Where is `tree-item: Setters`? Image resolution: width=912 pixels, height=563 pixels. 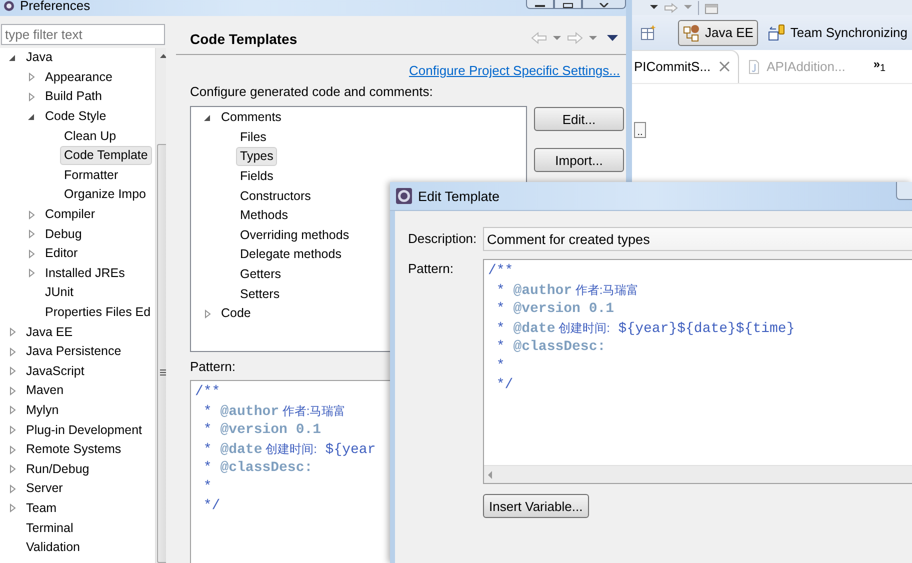 tree-item: Setters is located at coordinates (260, 294).